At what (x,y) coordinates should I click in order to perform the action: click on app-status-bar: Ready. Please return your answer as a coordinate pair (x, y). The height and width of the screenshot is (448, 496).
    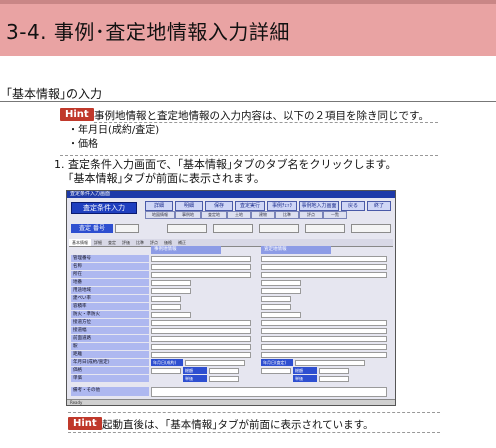
    Looking at the image, I should click on (231, 402).